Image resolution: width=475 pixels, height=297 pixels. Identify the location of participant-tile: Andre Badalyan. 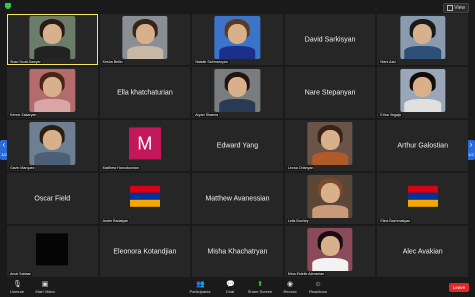
(145, 198).